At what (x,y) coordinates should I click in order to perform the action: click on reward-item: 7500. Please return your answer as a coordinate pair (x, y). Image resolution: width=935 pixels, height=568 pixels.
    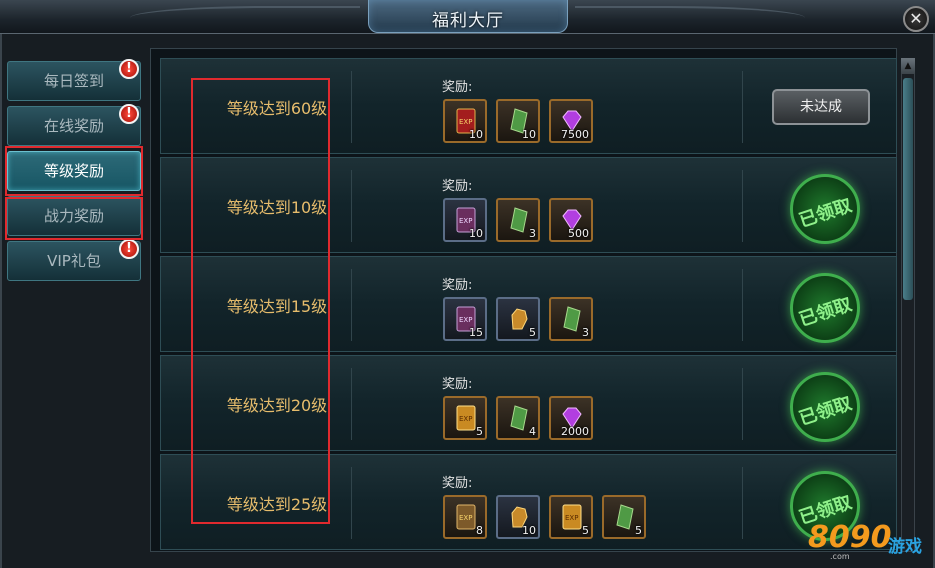
    Looking at the image, I should click on (571, 121).